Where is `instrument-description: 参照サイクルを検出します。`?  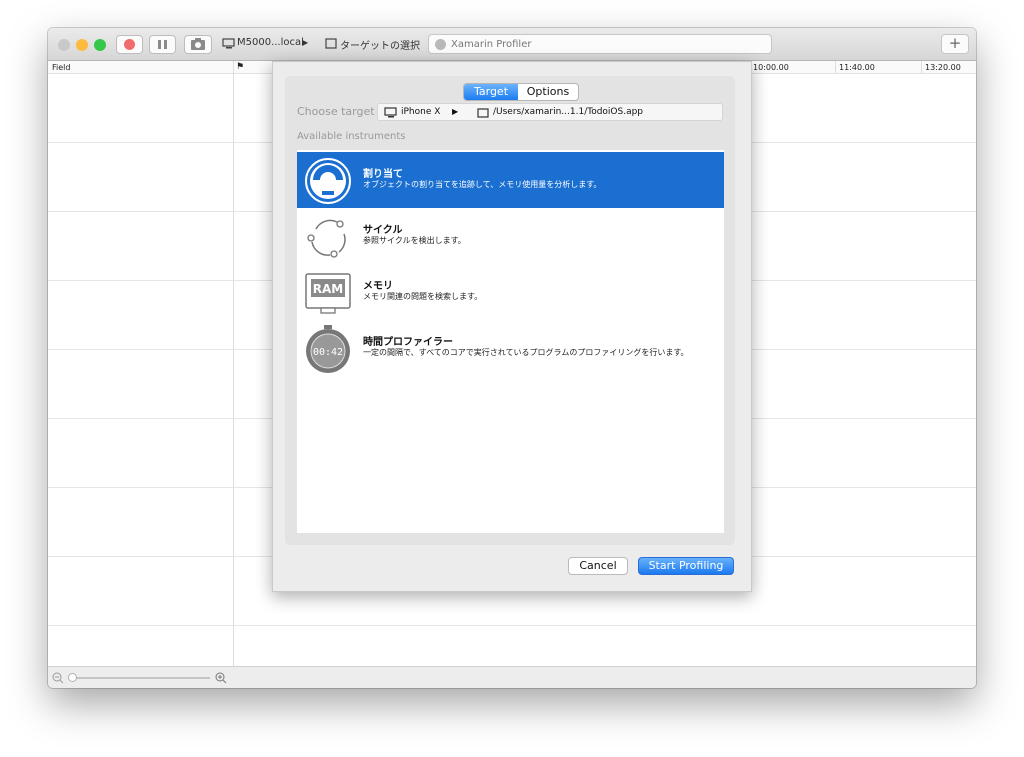
instrument-description: 参照サイクルを検出します。 is located at coordinates (414, 240).